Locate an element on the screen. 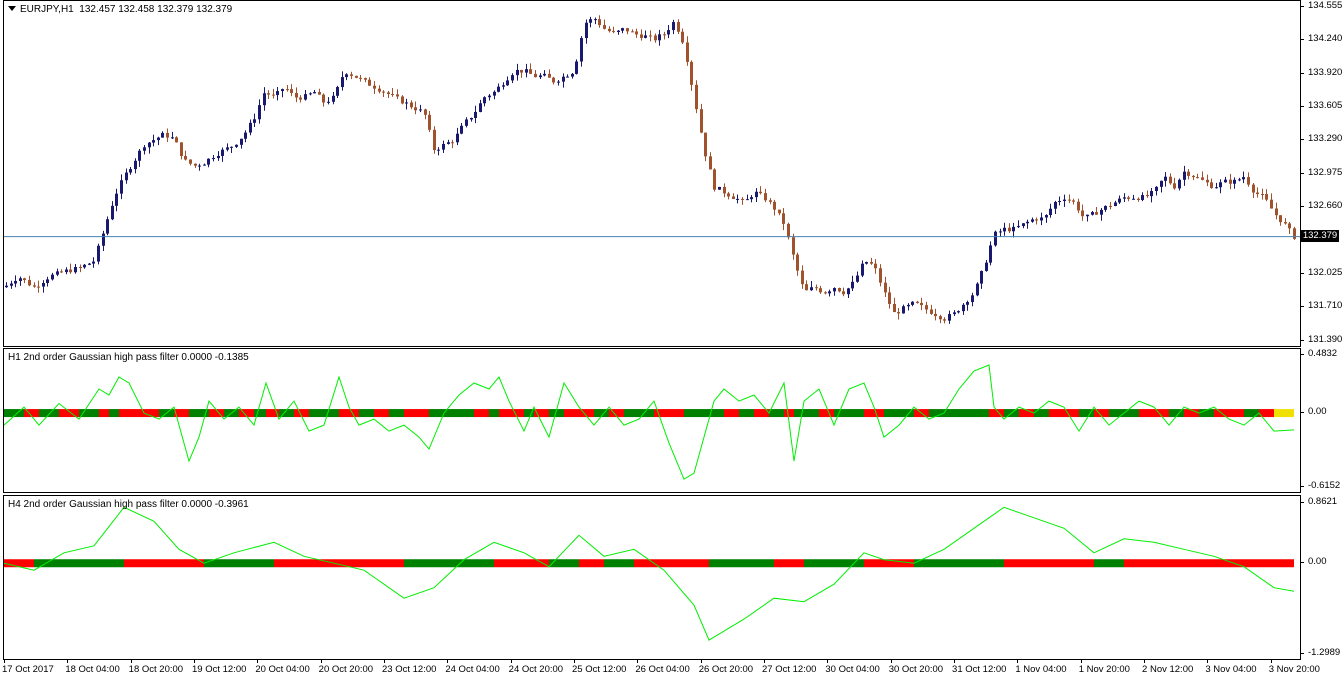  value-tick-label: 0.4832 is located at coordinates (1323, 353).